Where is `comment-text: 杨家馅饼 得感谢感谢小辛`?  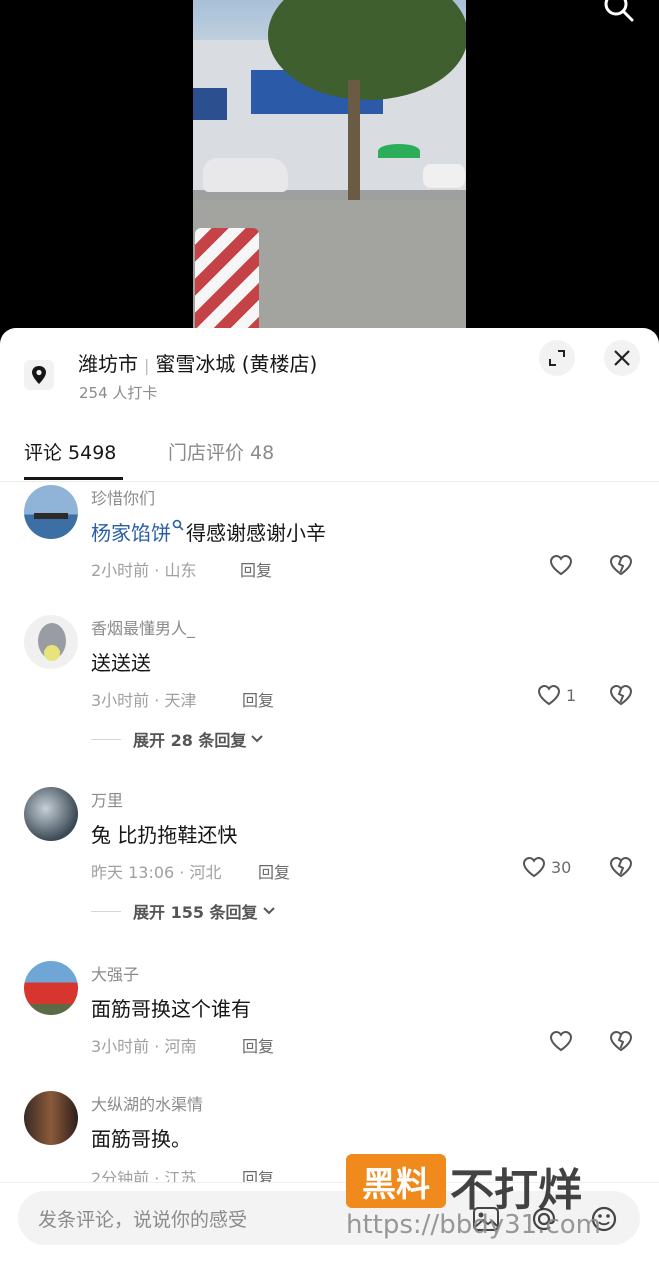
comment-text: 杨家馅饼 得感谢感谢小辛 is located at coordinates (208, 531).